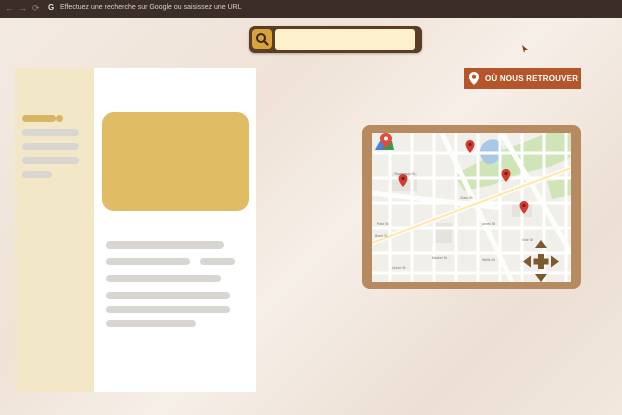  Describe the element at coordinates (525, 49) in the screenshot. I see `cursor-icon` at that location.